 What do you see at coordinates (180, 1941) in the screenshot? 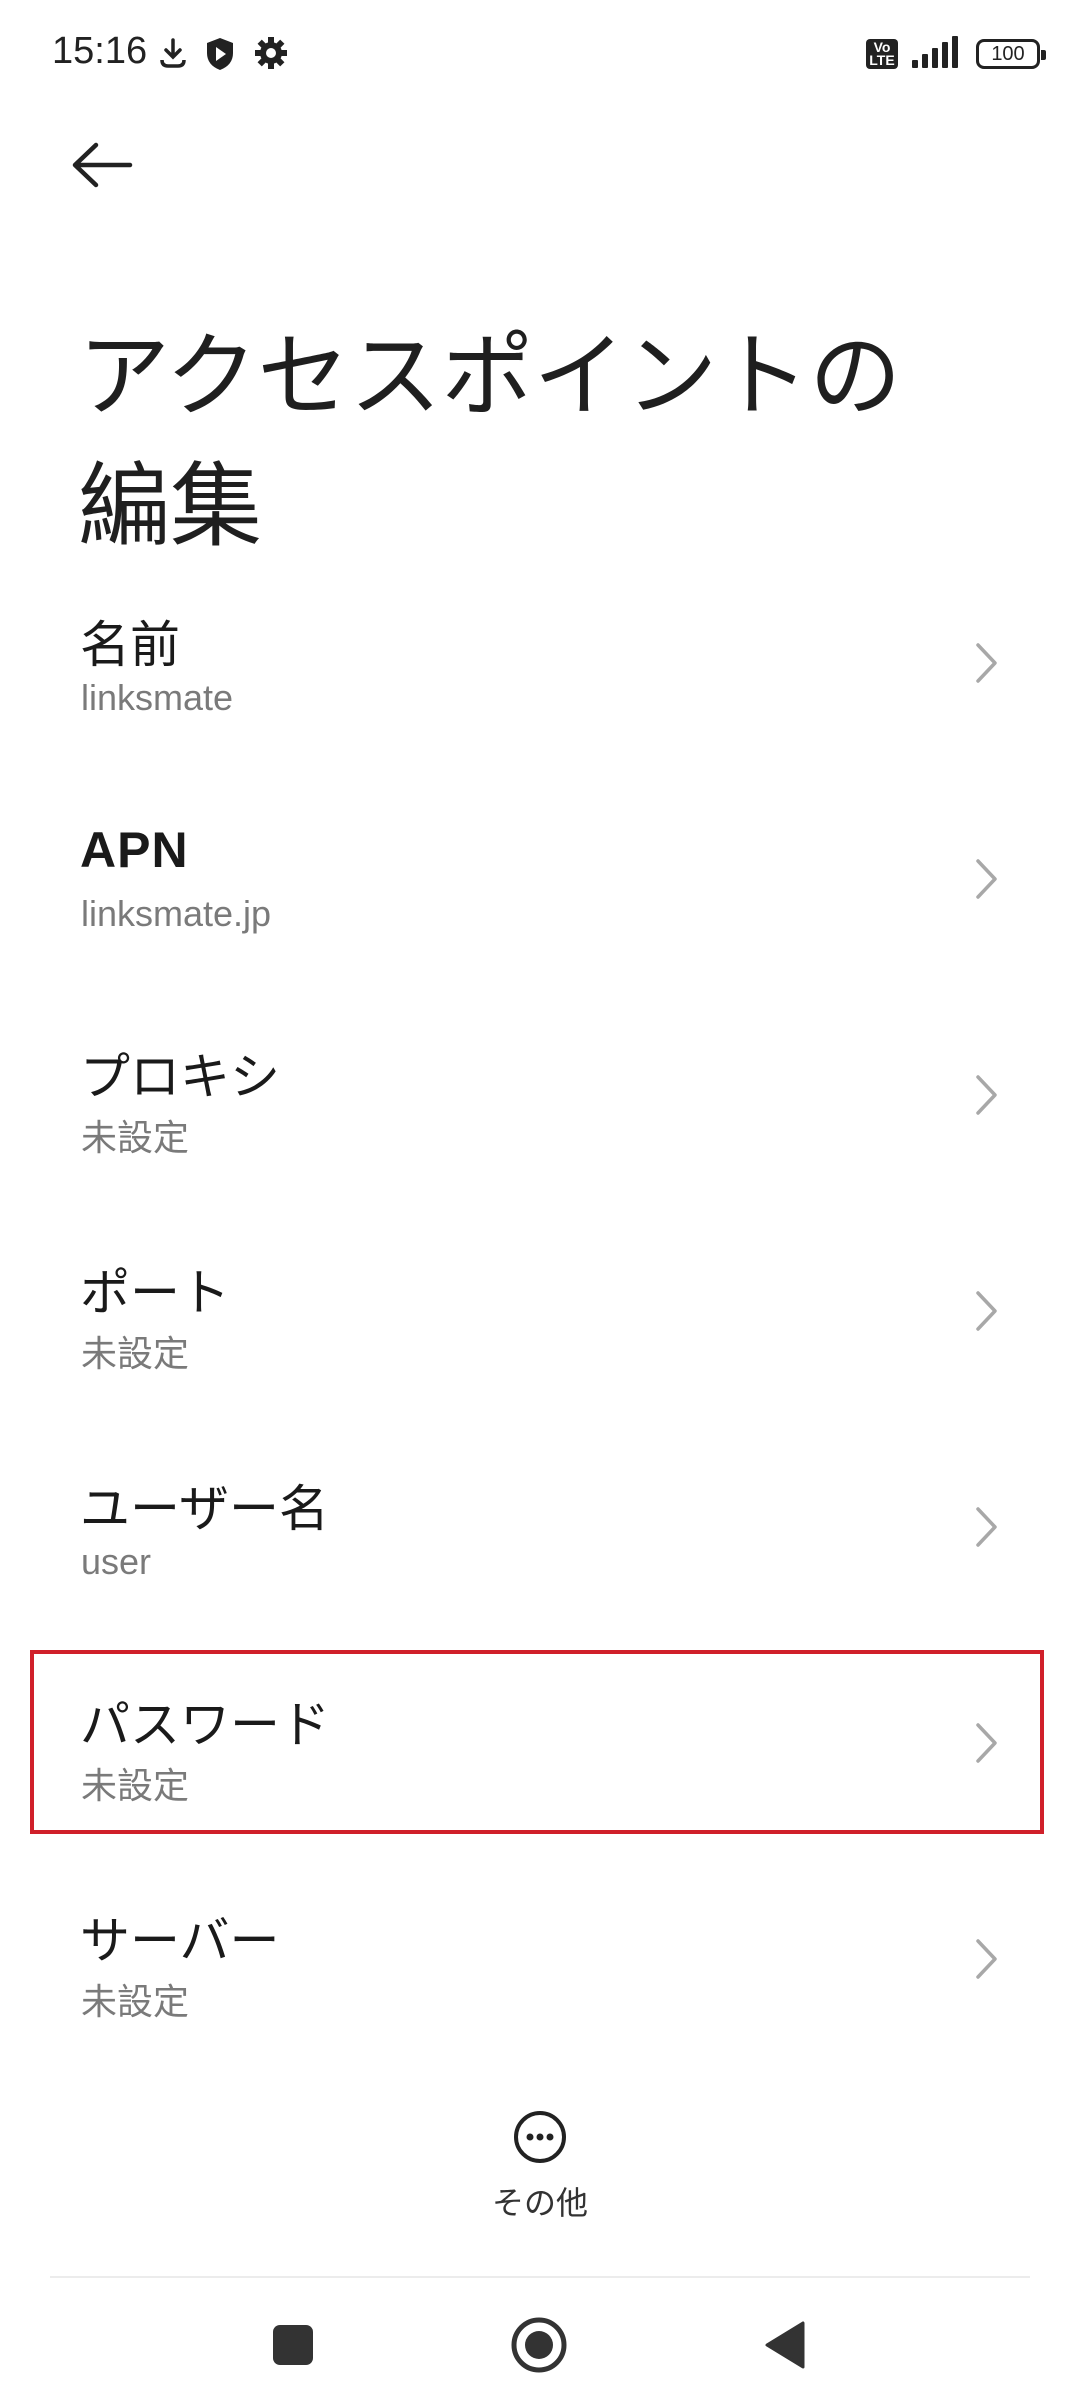
I see `item-label: サーバー` at bounding box center [180, 1941].